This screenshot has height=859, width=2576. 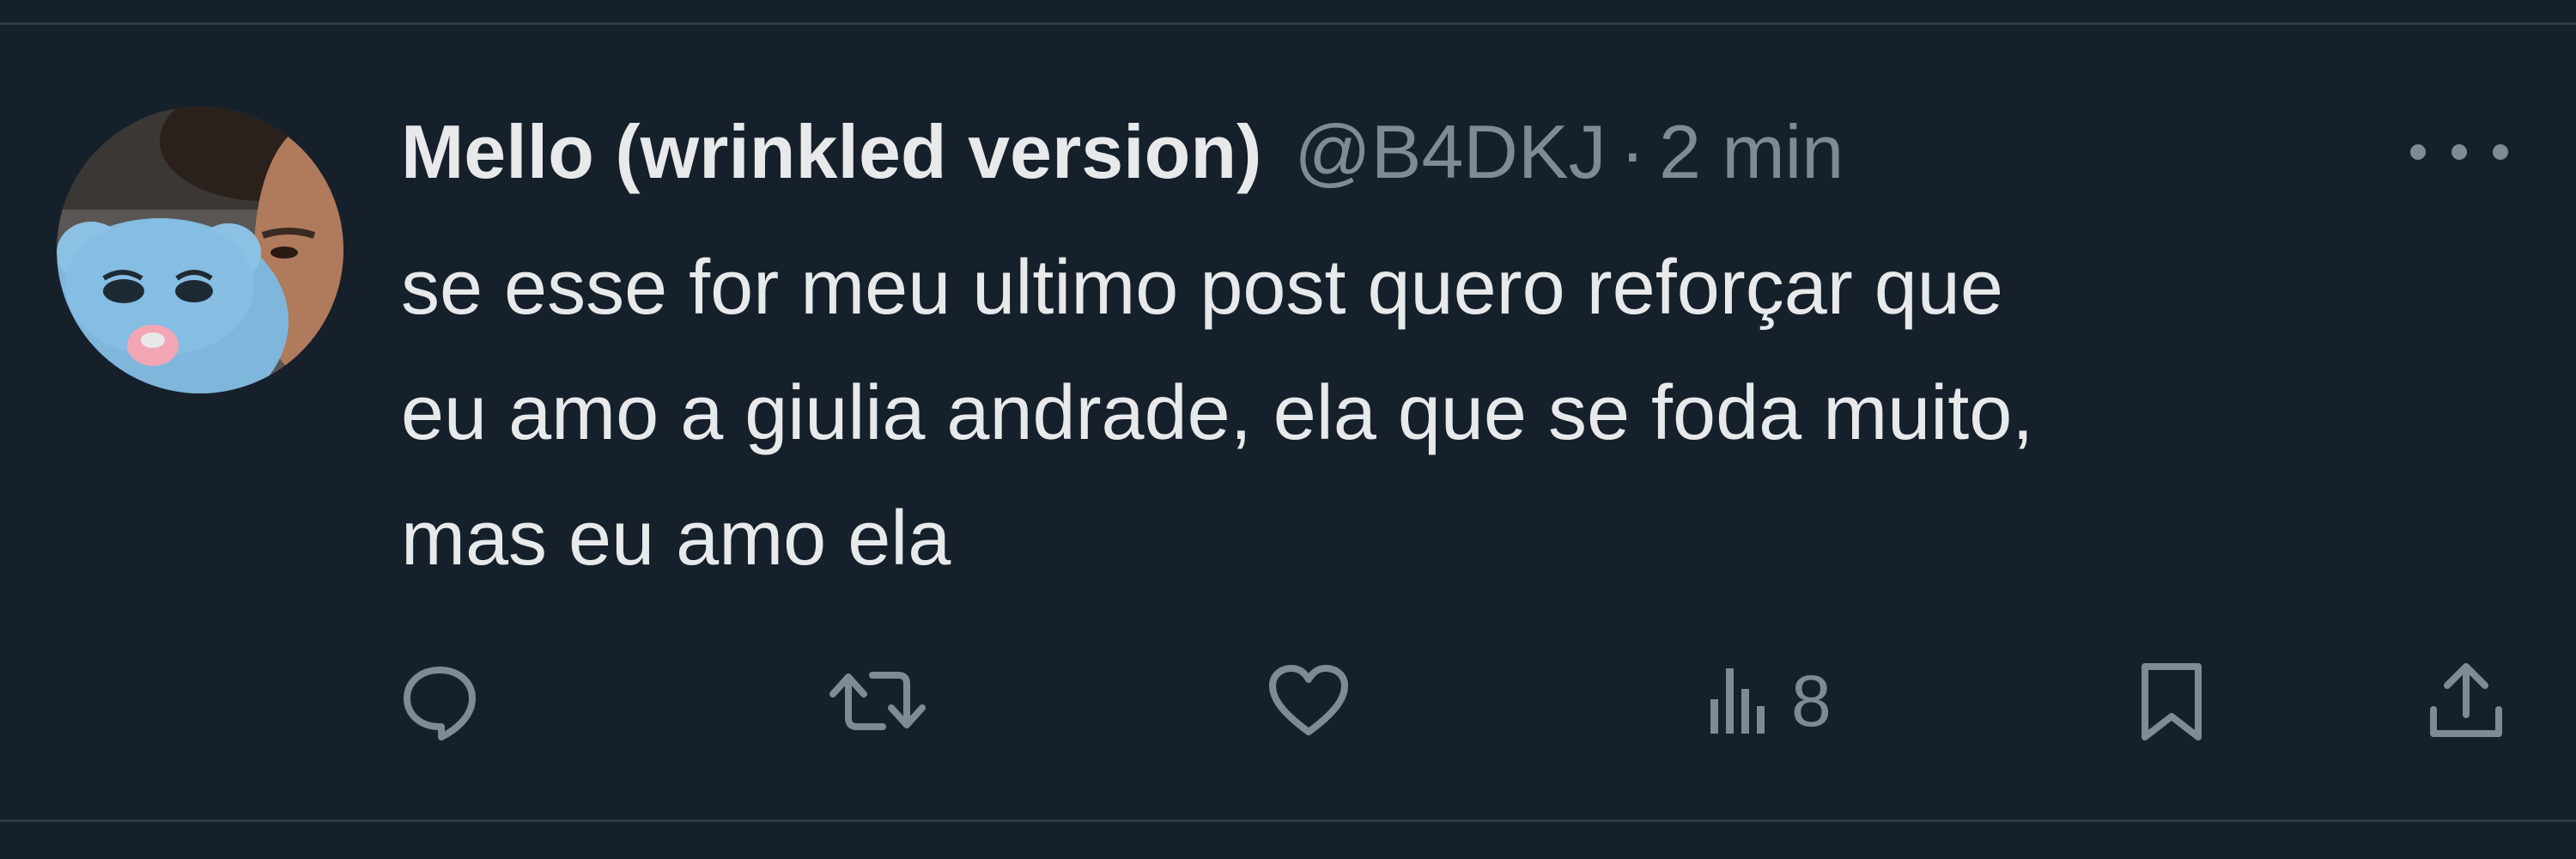 I want to click on reply-icon, so click(x=440, y=704).